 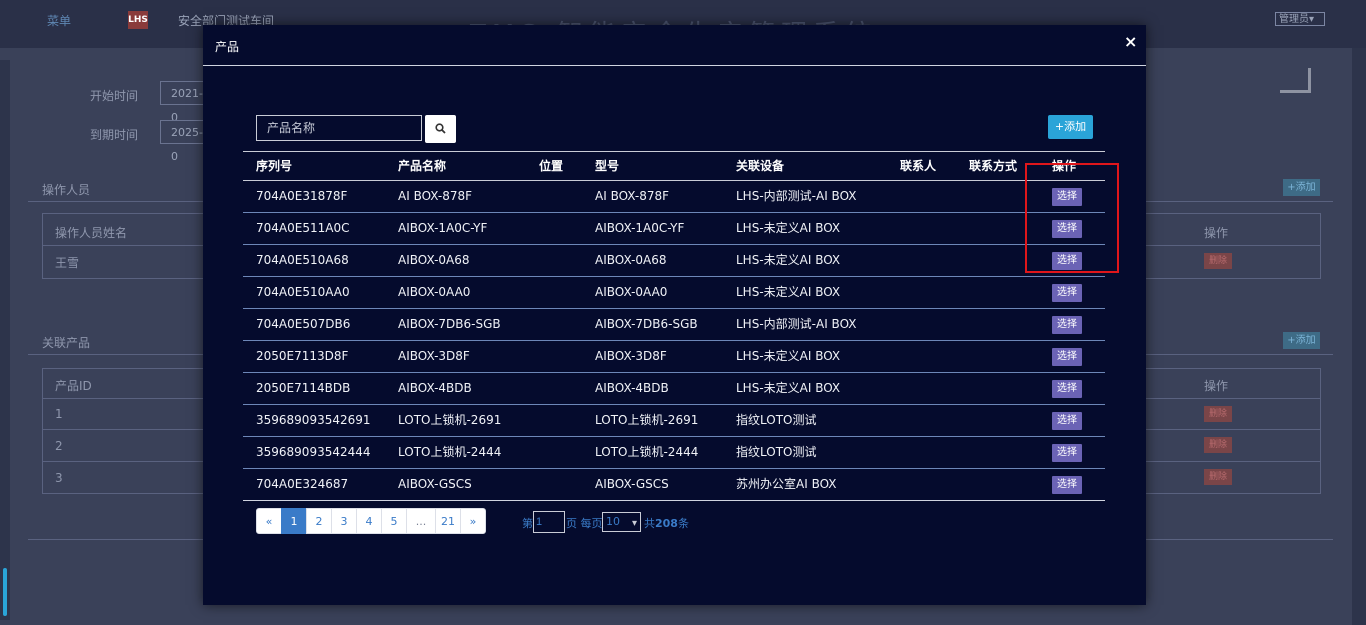 I want to click on product-name-cell: AIBOX-0A68, so click(x=434, y=260).